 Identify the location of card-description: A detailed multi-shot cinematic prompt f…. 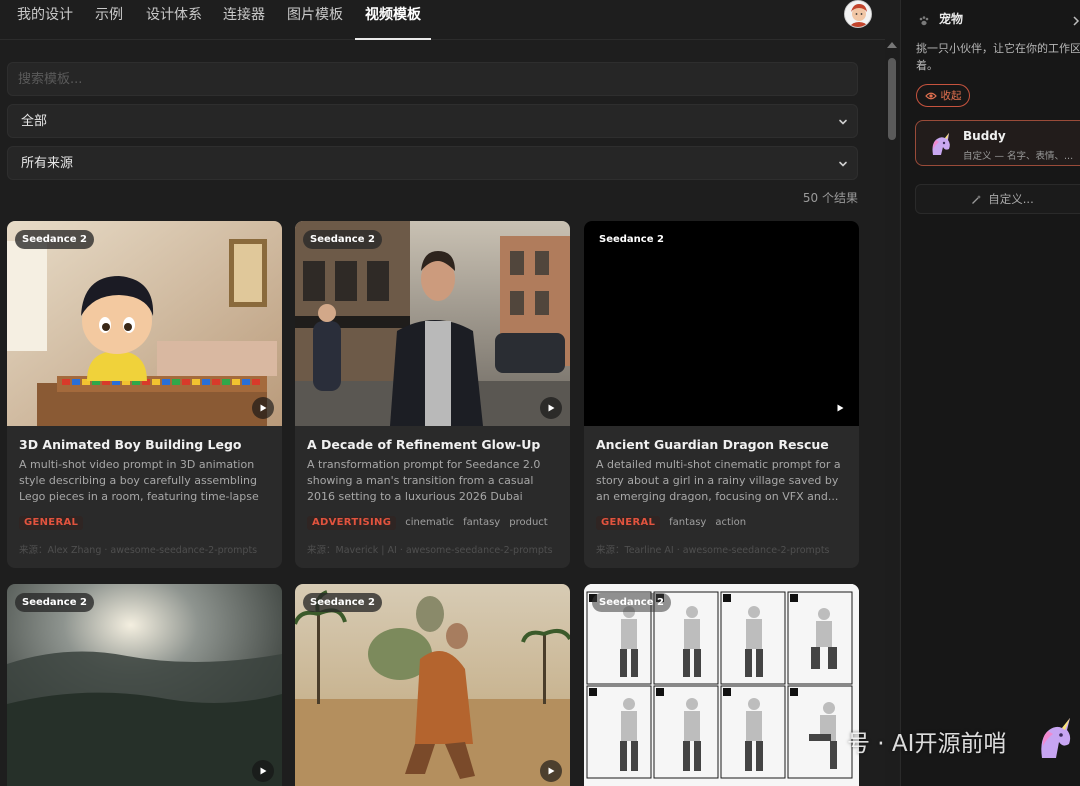
(718, 480).